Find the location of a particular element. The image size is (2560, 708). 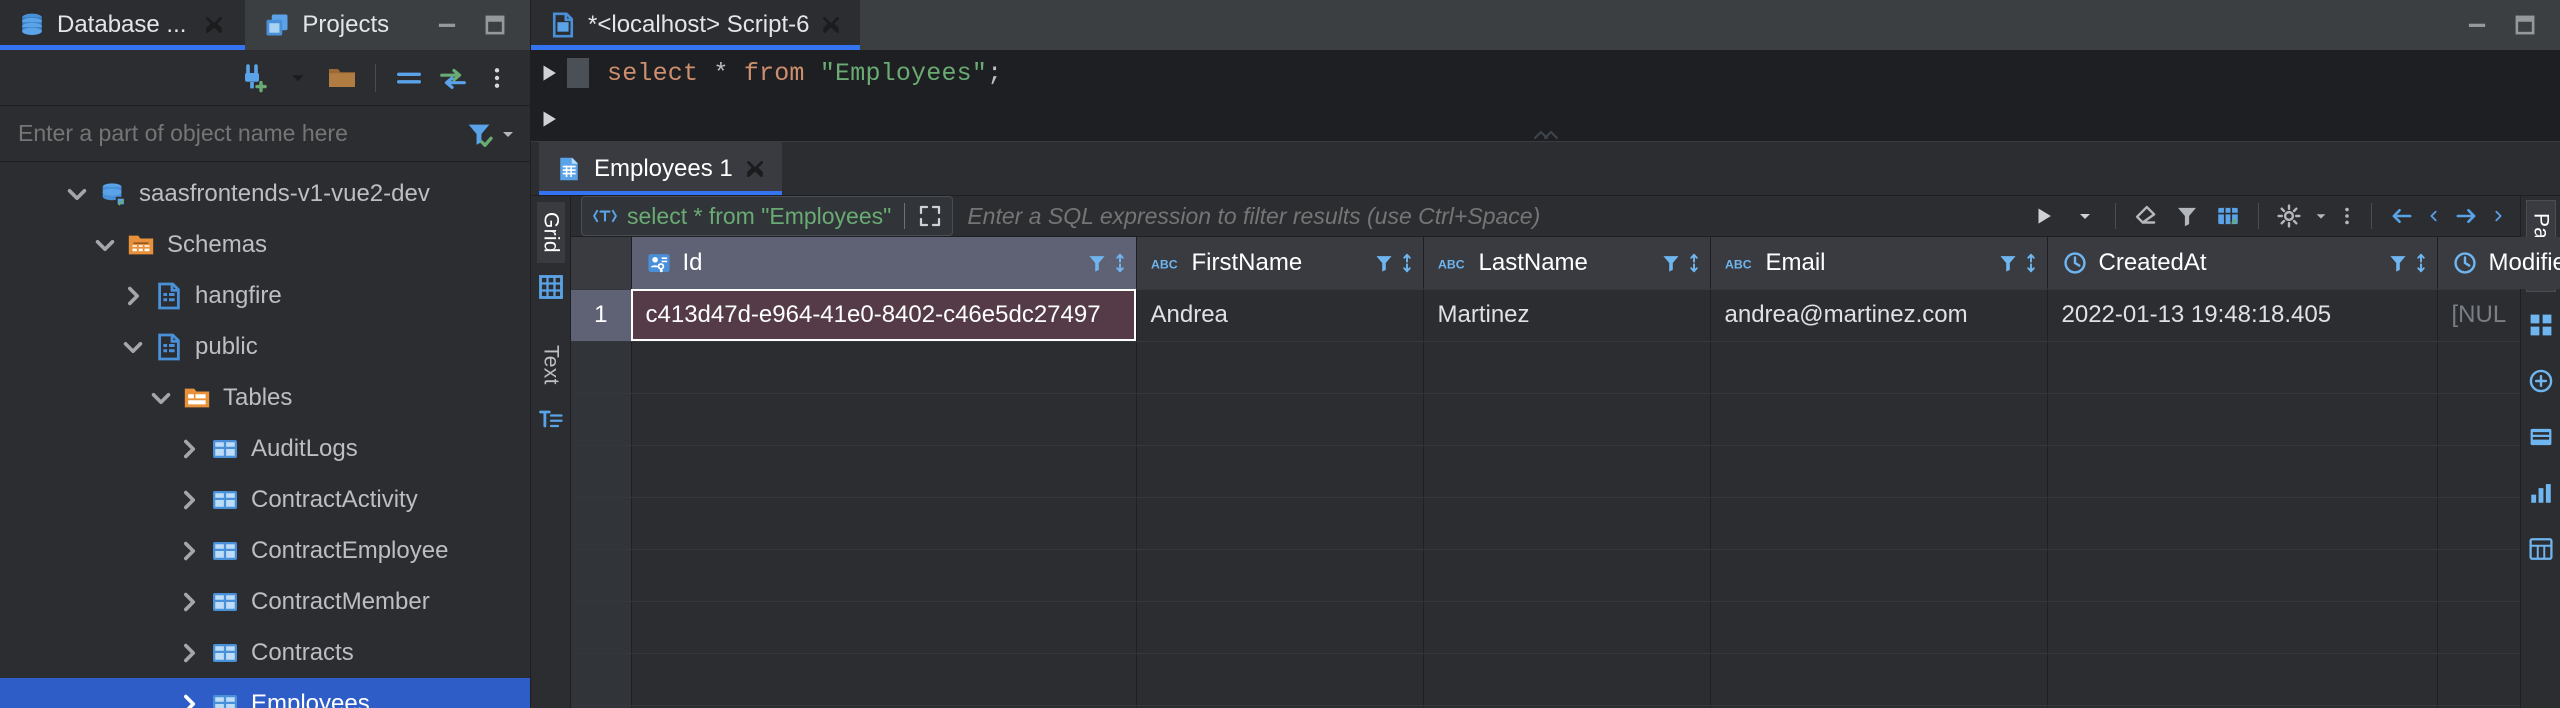

prev-page-button is located at coordinates (2402, 216).